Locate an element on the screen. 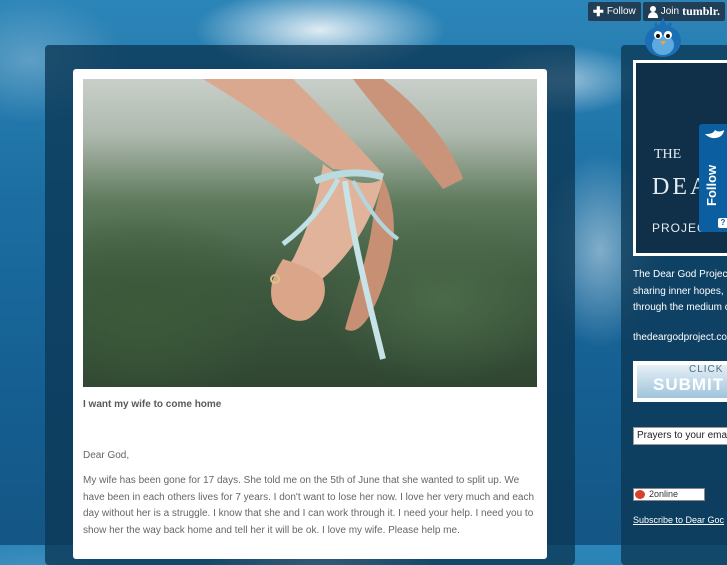 Image resolution: width=727 pixels, height=565 pixels. online-count: 2online is located at coordinates (664, 494).